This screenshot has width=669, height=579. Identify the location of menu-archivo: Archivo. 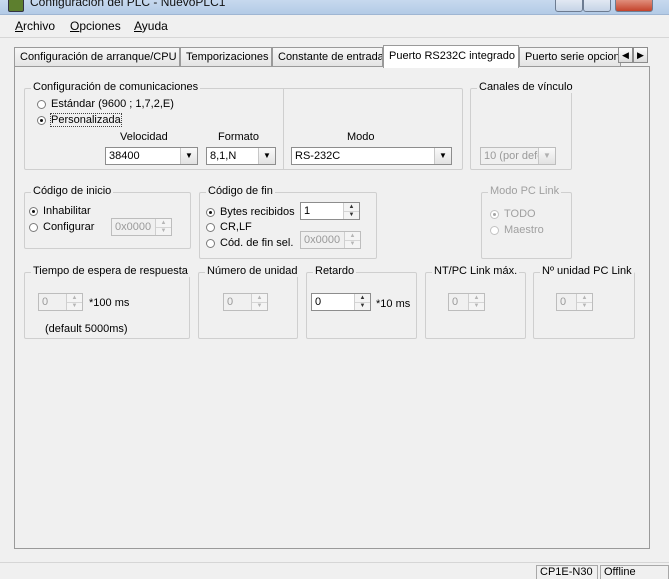
(35, 26).